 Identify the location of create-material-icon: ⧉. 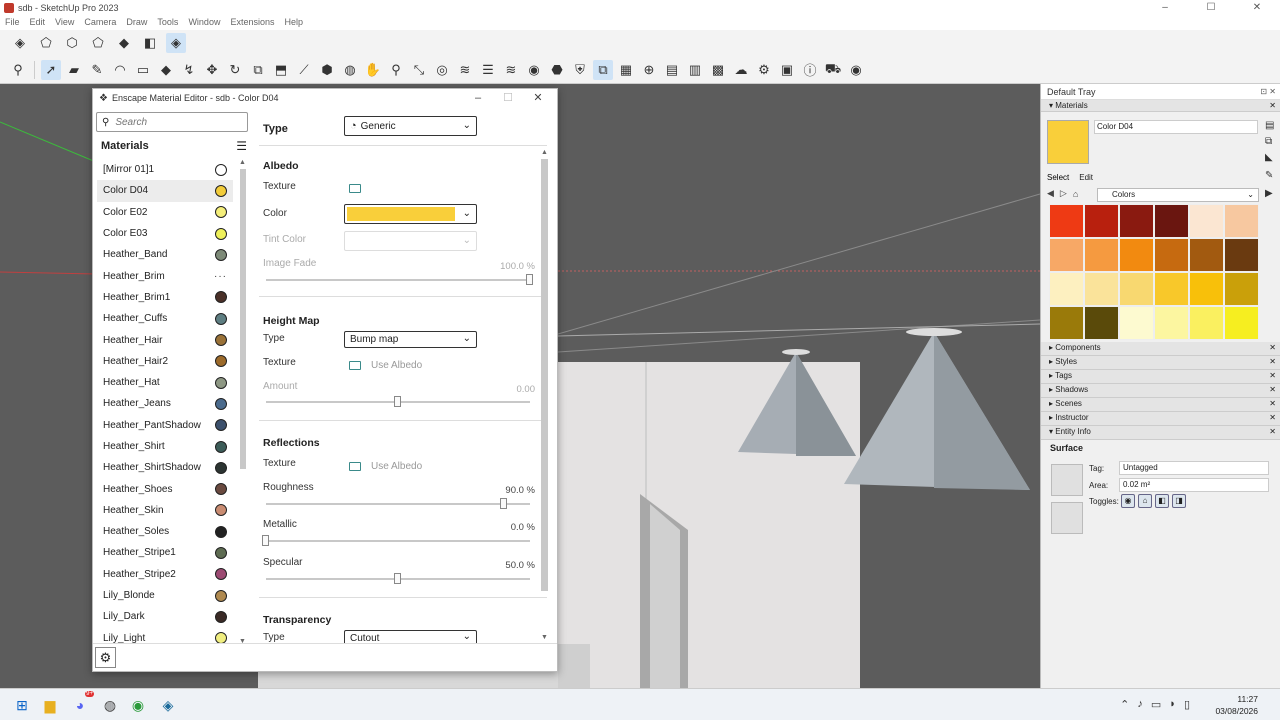
(1268, 141).